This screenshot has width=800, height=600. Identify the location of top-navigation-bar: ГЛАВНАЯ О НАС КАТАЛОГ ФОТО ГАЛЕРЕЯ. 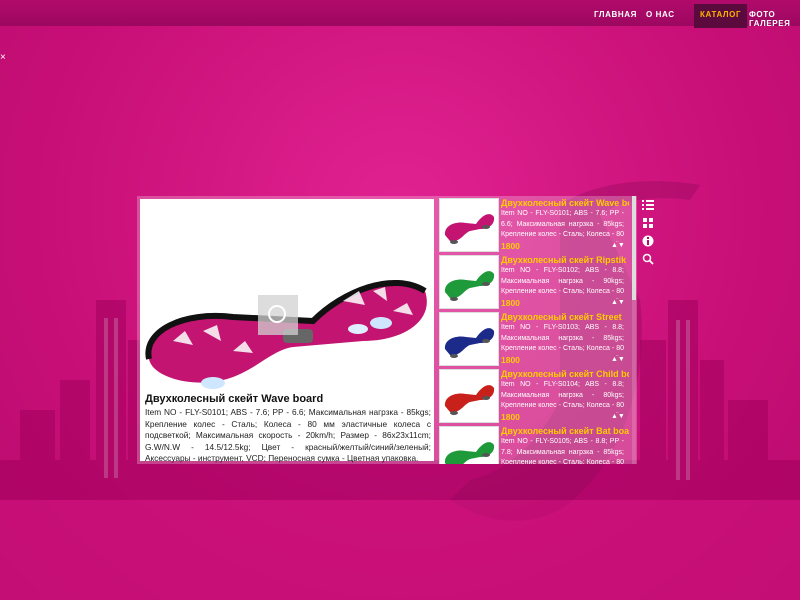
(400, 14).